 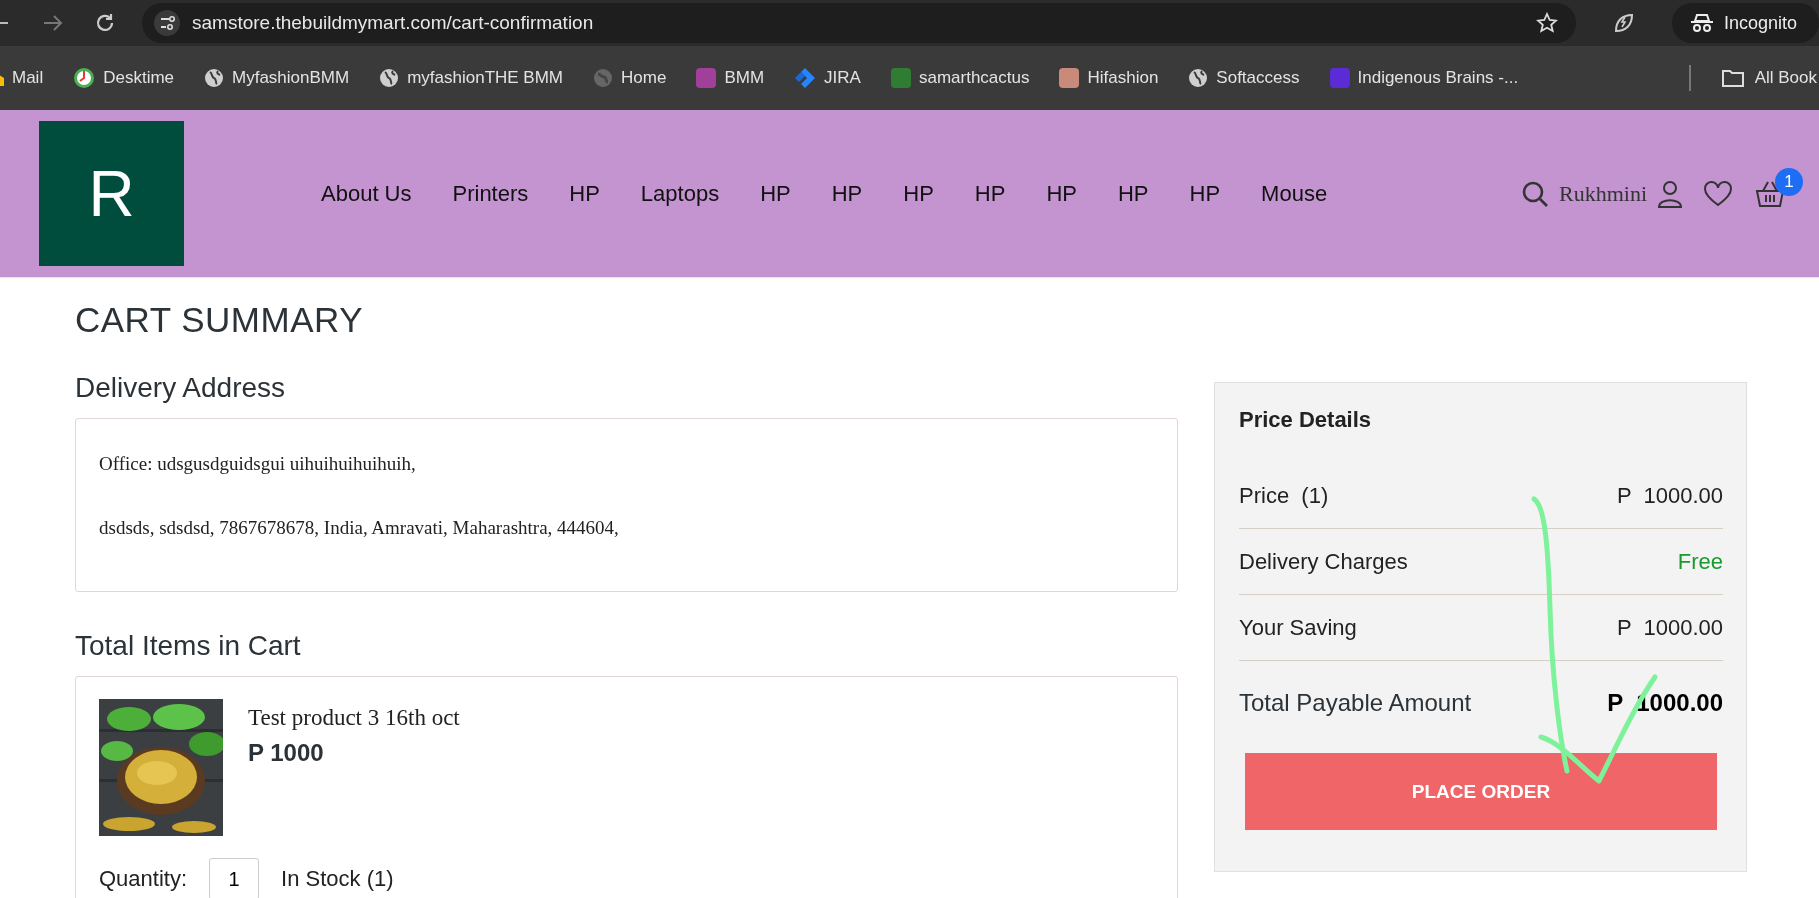 I want to click on section-heading: Delivery Address, so click(x=181, y=388).